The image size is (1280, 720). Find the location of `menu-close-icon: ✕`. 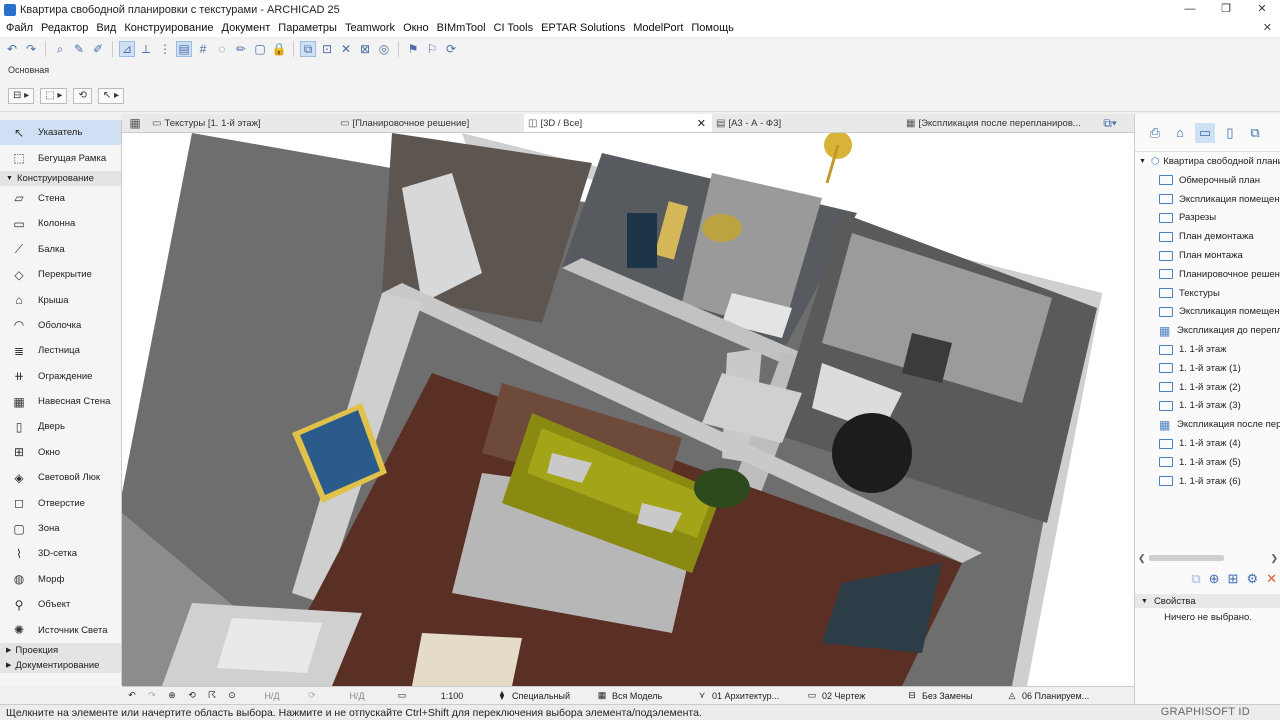

menu-close-icon: ✕ is located at coordinates (1267, 28).